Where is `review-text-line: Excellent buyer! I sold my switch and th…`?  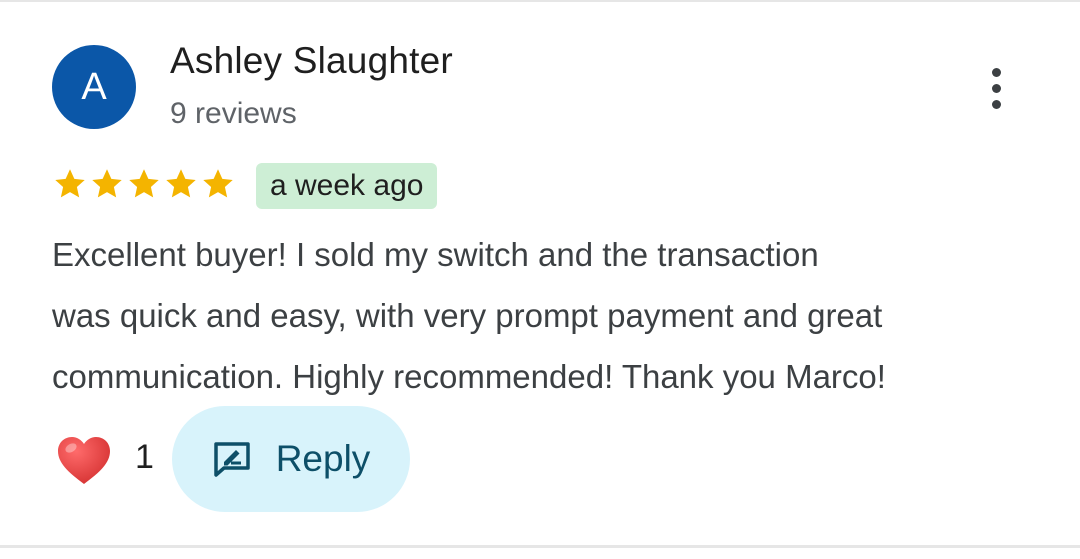 review-text-line: Excellent buyer! I sold my switch and th… is located at coordinates (435, 254).